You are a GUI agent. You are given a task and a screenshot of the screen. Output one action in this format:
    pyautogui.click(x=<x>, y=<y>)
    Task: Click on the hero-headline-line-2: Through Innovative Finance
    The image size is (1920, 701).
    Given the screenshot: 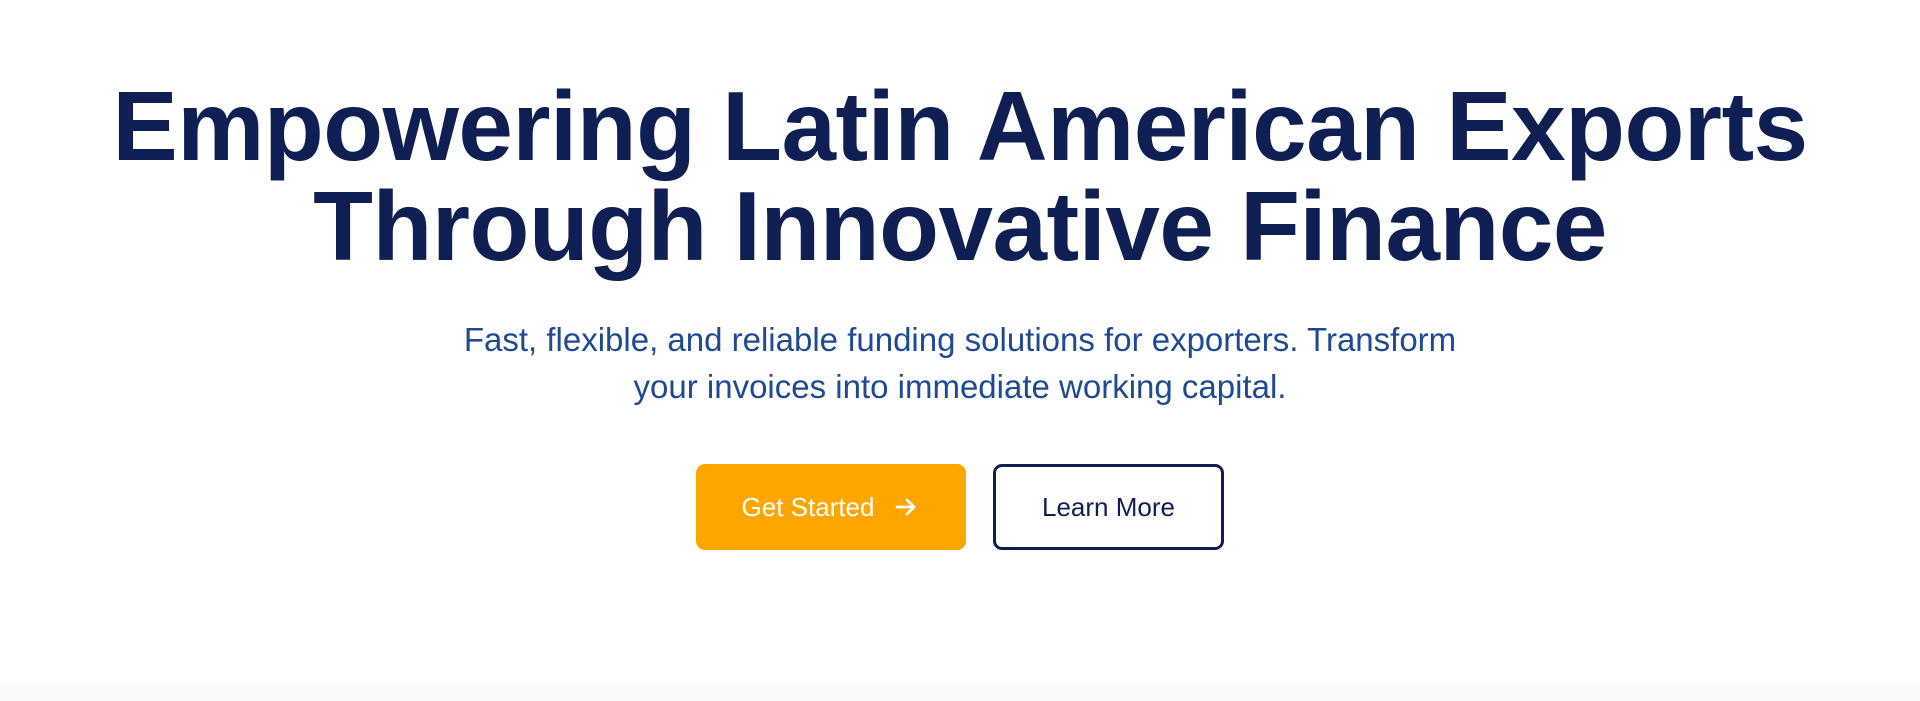 What is the action you would take?
    pyautogui.click(x=960, y=226)
    